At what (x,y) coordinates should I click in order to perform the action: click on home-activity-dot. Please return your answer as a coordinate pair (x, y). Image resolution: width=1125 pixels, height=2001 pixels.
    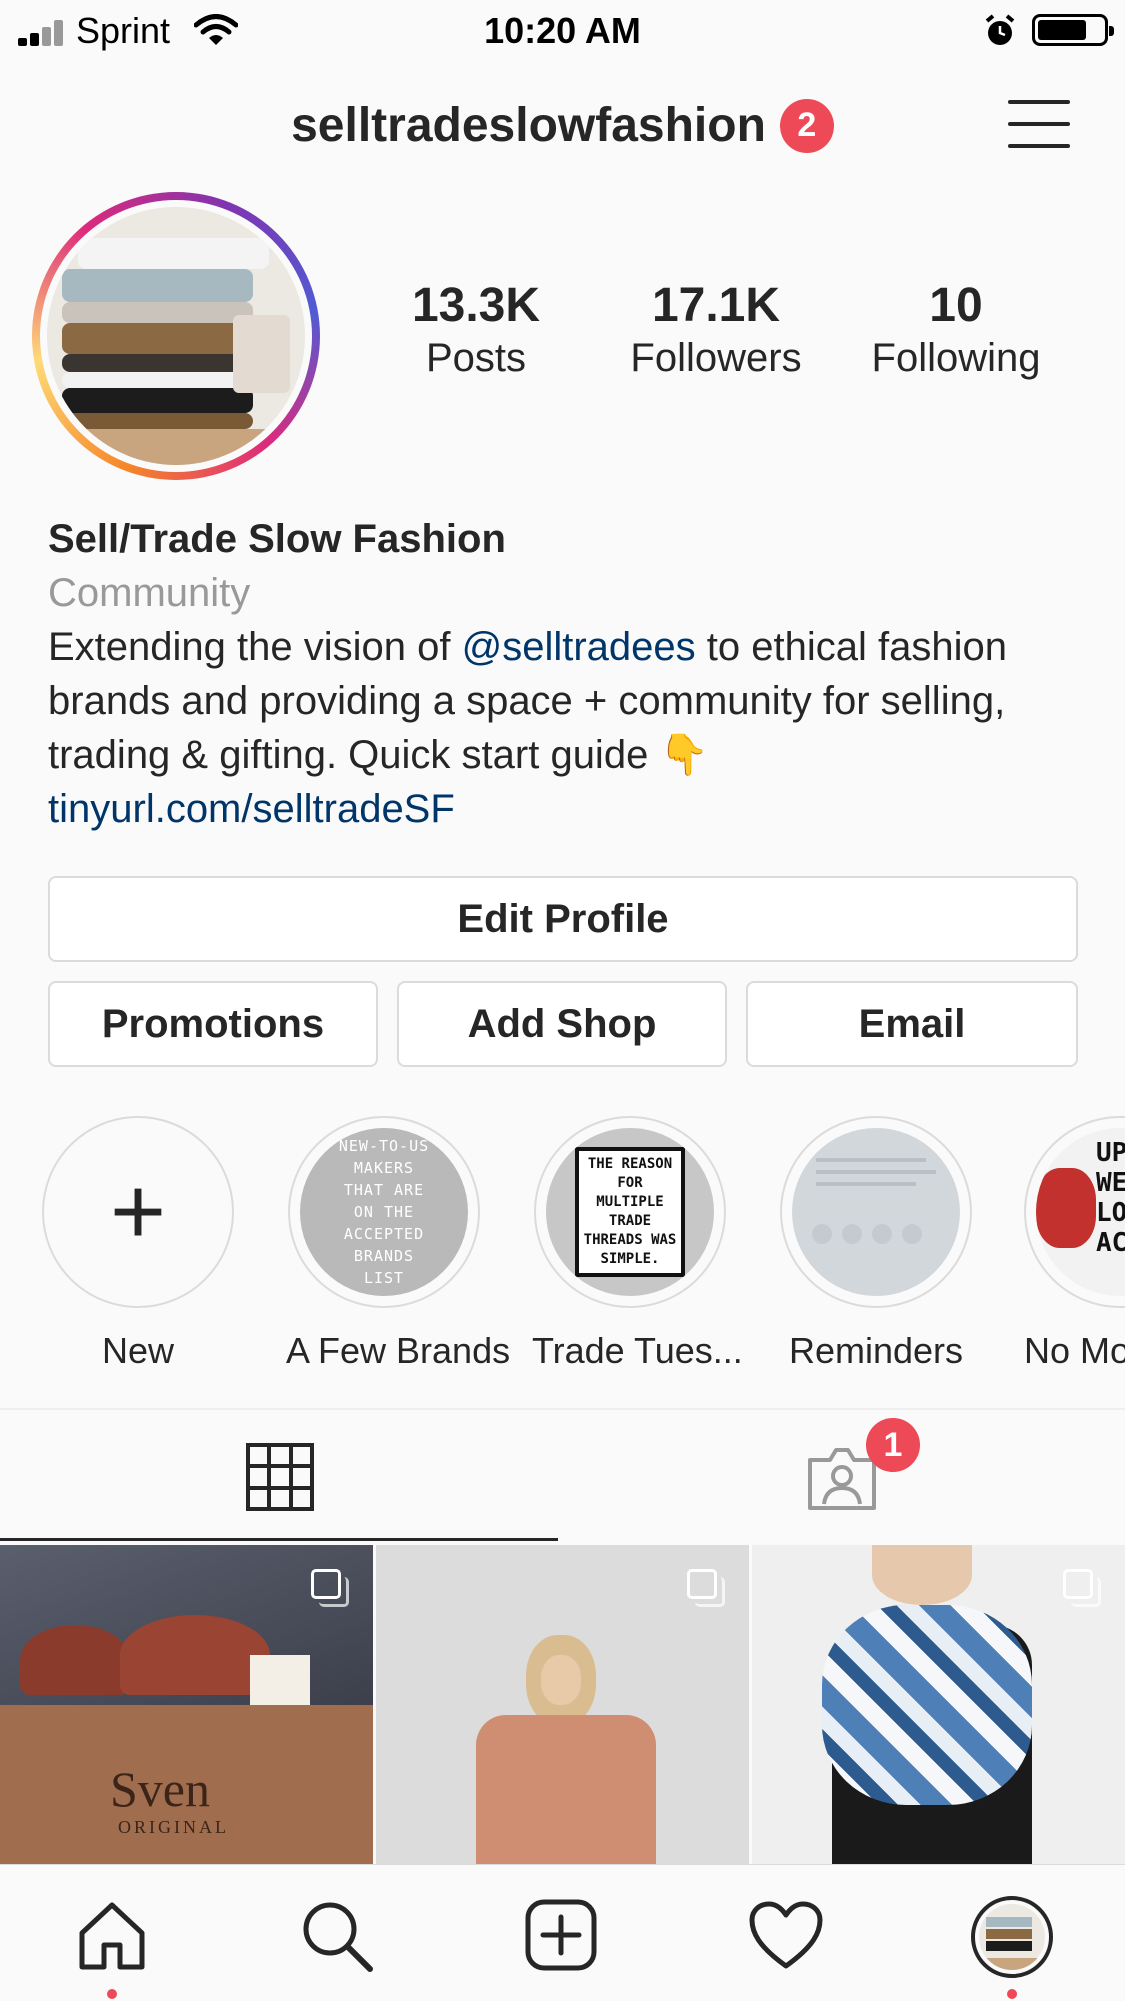
    Looking at the image, I should click on (112, 1994).